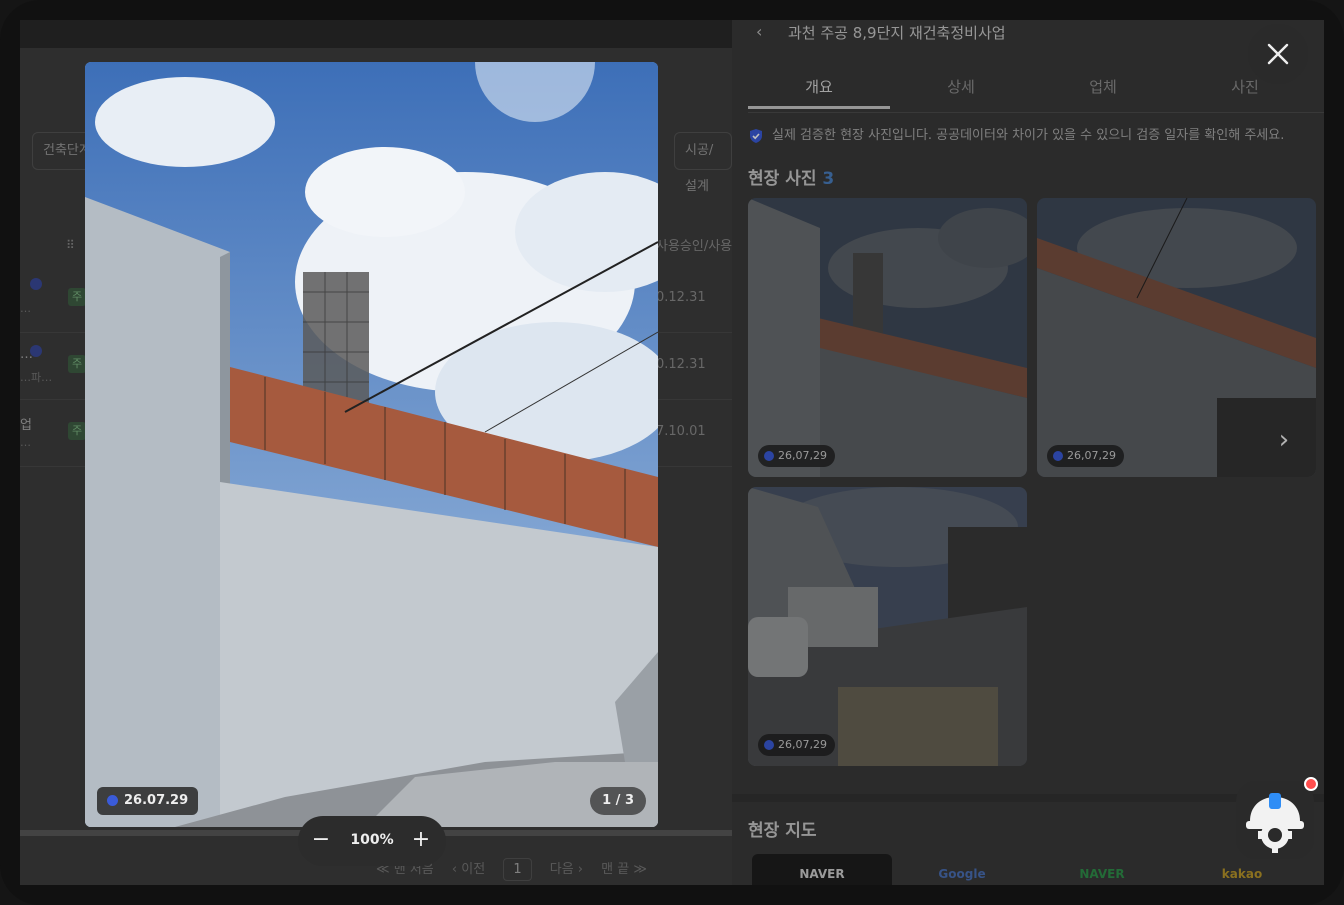 The width and height of the screenshot is (1344, 905). I want to click on viewer-date-badge: 26.07.29, so click(148, 801).